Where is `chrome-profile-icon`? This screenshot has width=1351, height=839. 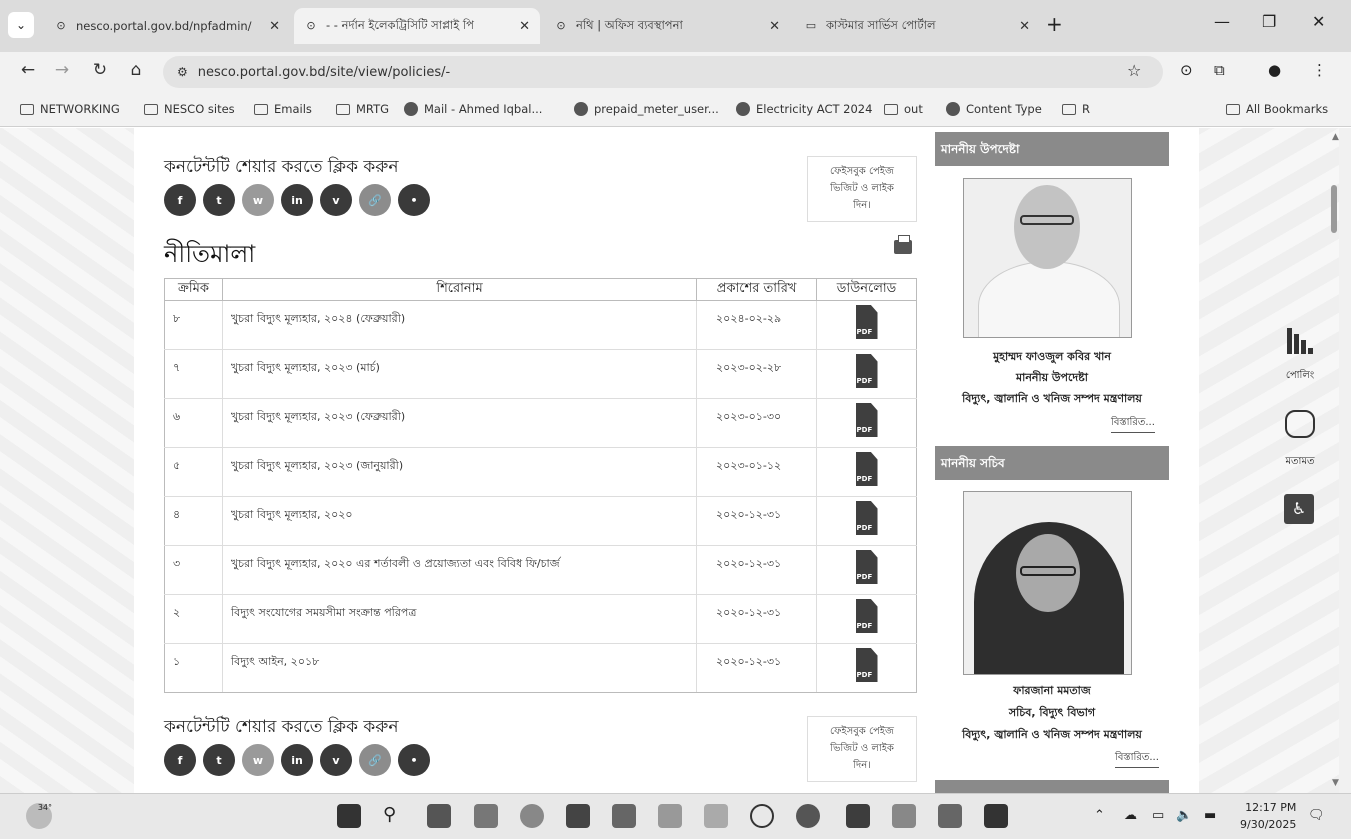
chrome-profile-icon is located at coordinates (808, 816).